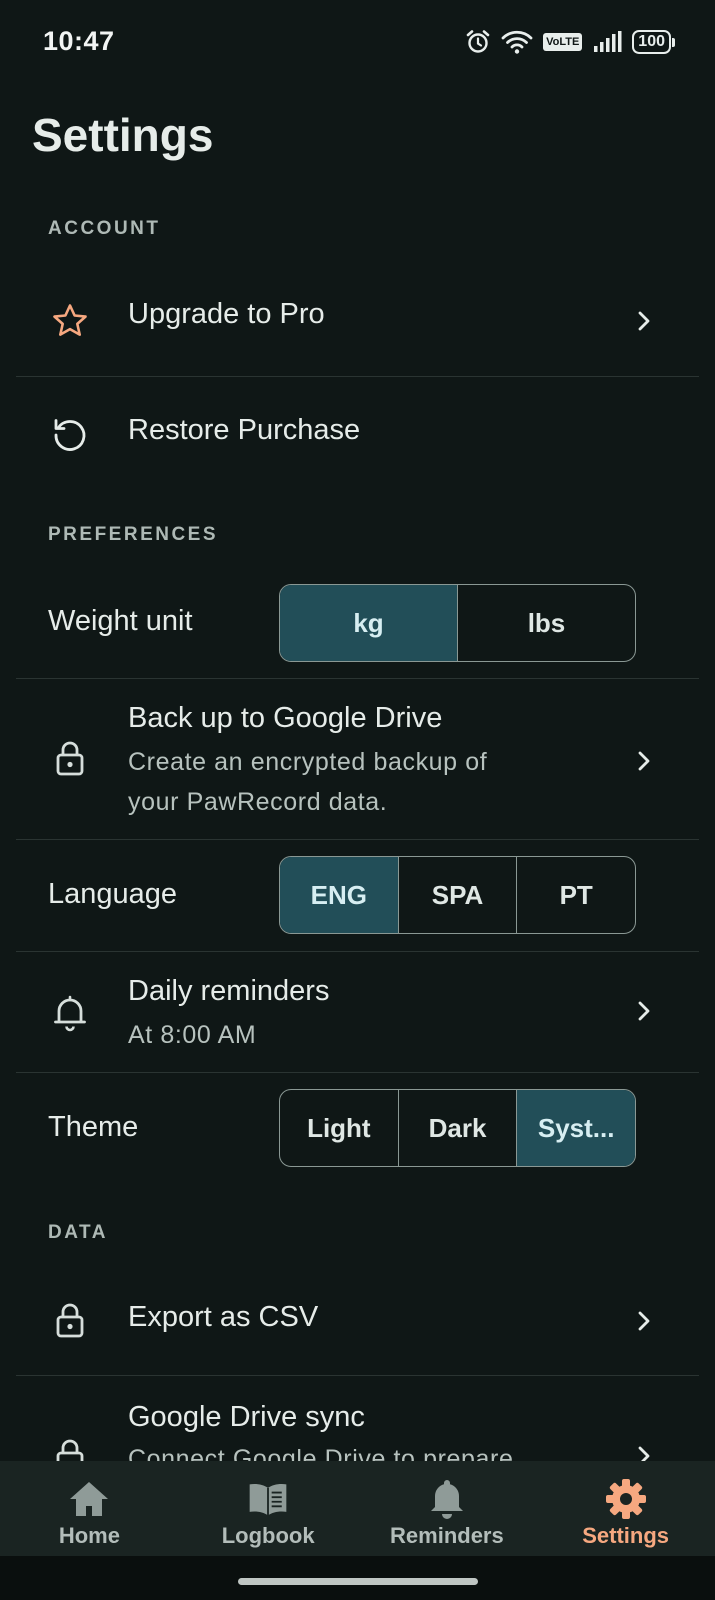 The height and width of the screenshot is (1600, 715). Describe the element at coordinates (626, 1499) in the screenshot. I see `gear-icon` at that location.